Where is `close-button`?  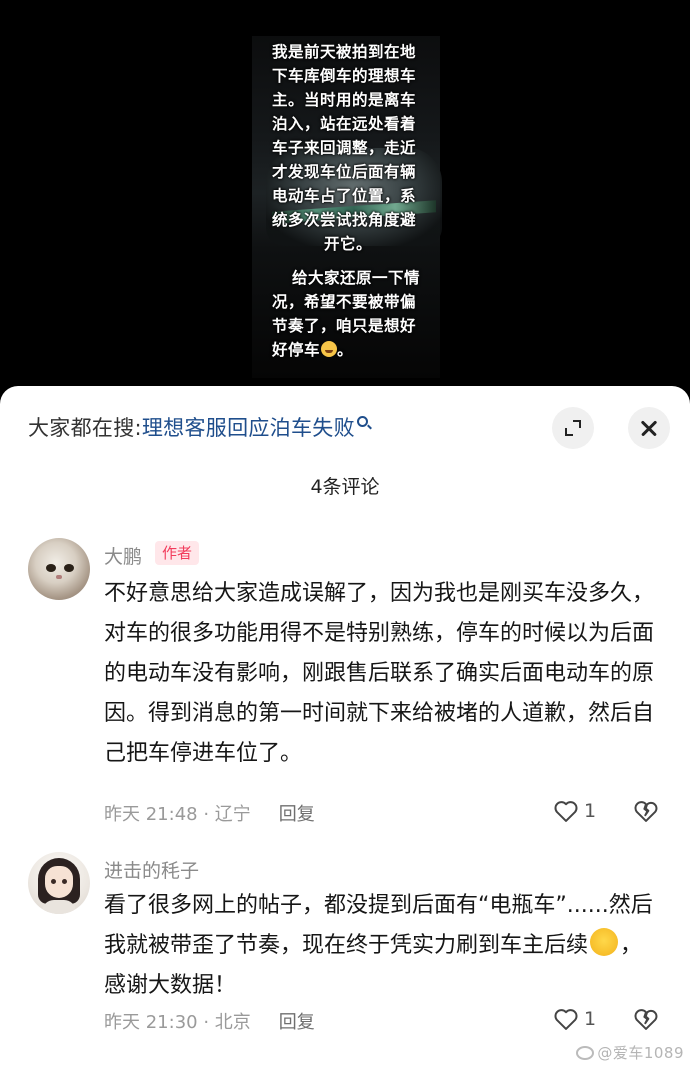
close-button is located at coordinates (649, 428).